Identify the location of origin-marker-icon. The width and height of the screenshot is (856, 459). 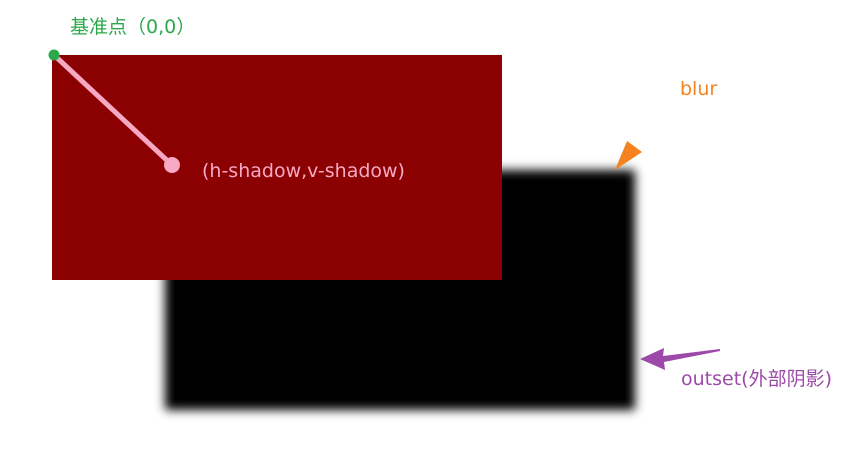
(54, 55).